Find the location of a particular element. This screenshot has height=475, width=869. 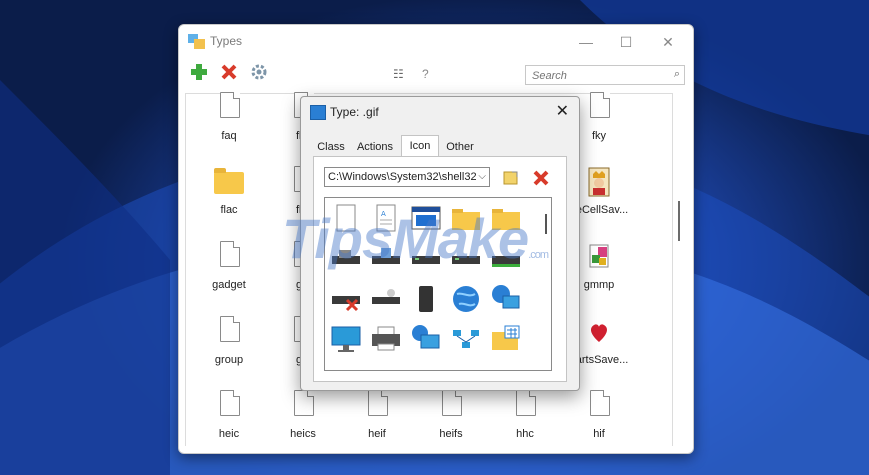

clear-path-button is located at coordinates (541, 178).